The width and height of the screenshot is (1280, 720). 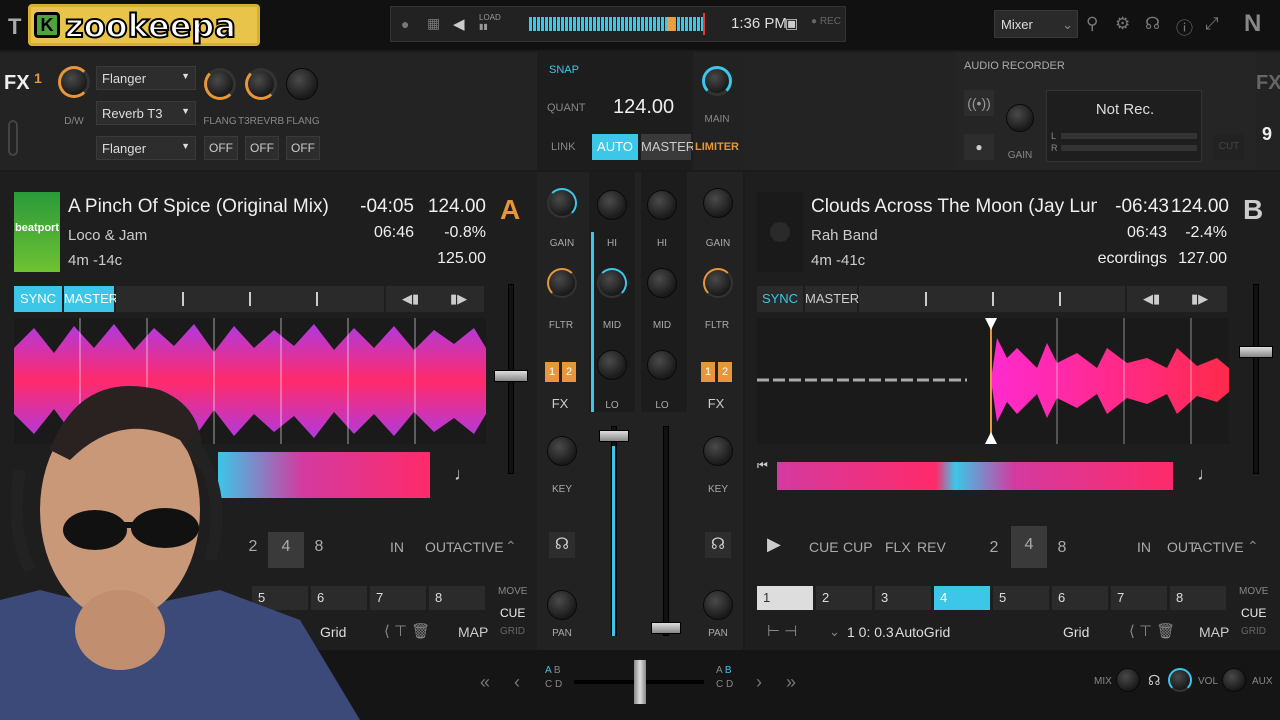 I want to click on grid-tools-icon: ⟨ ⊤ 🗑, so click(x=407, y=631).